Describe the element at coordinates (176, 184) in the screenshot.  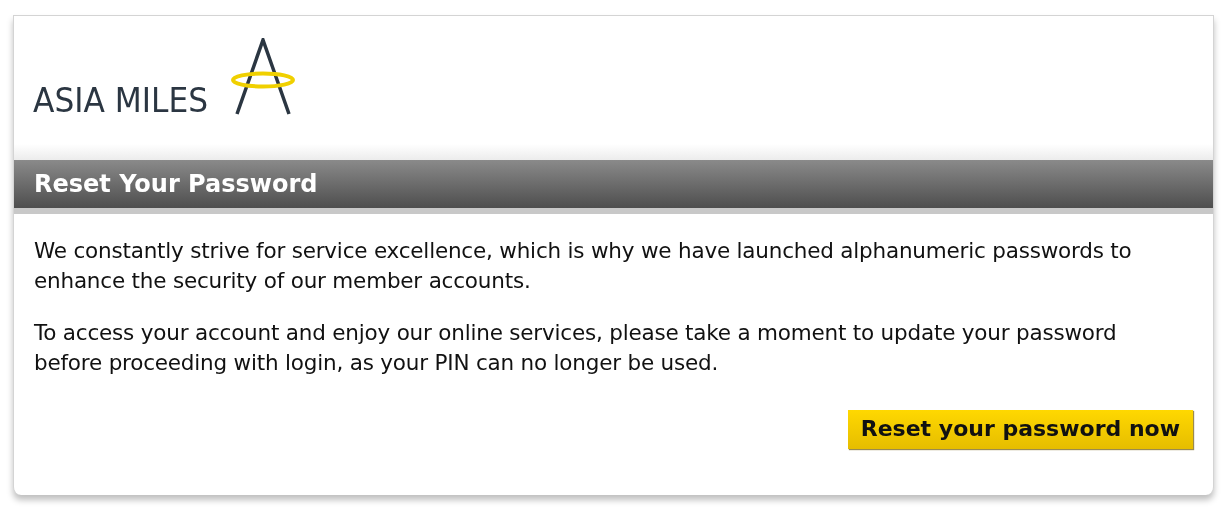
I see `page-title: Reset Your Password` at that location.